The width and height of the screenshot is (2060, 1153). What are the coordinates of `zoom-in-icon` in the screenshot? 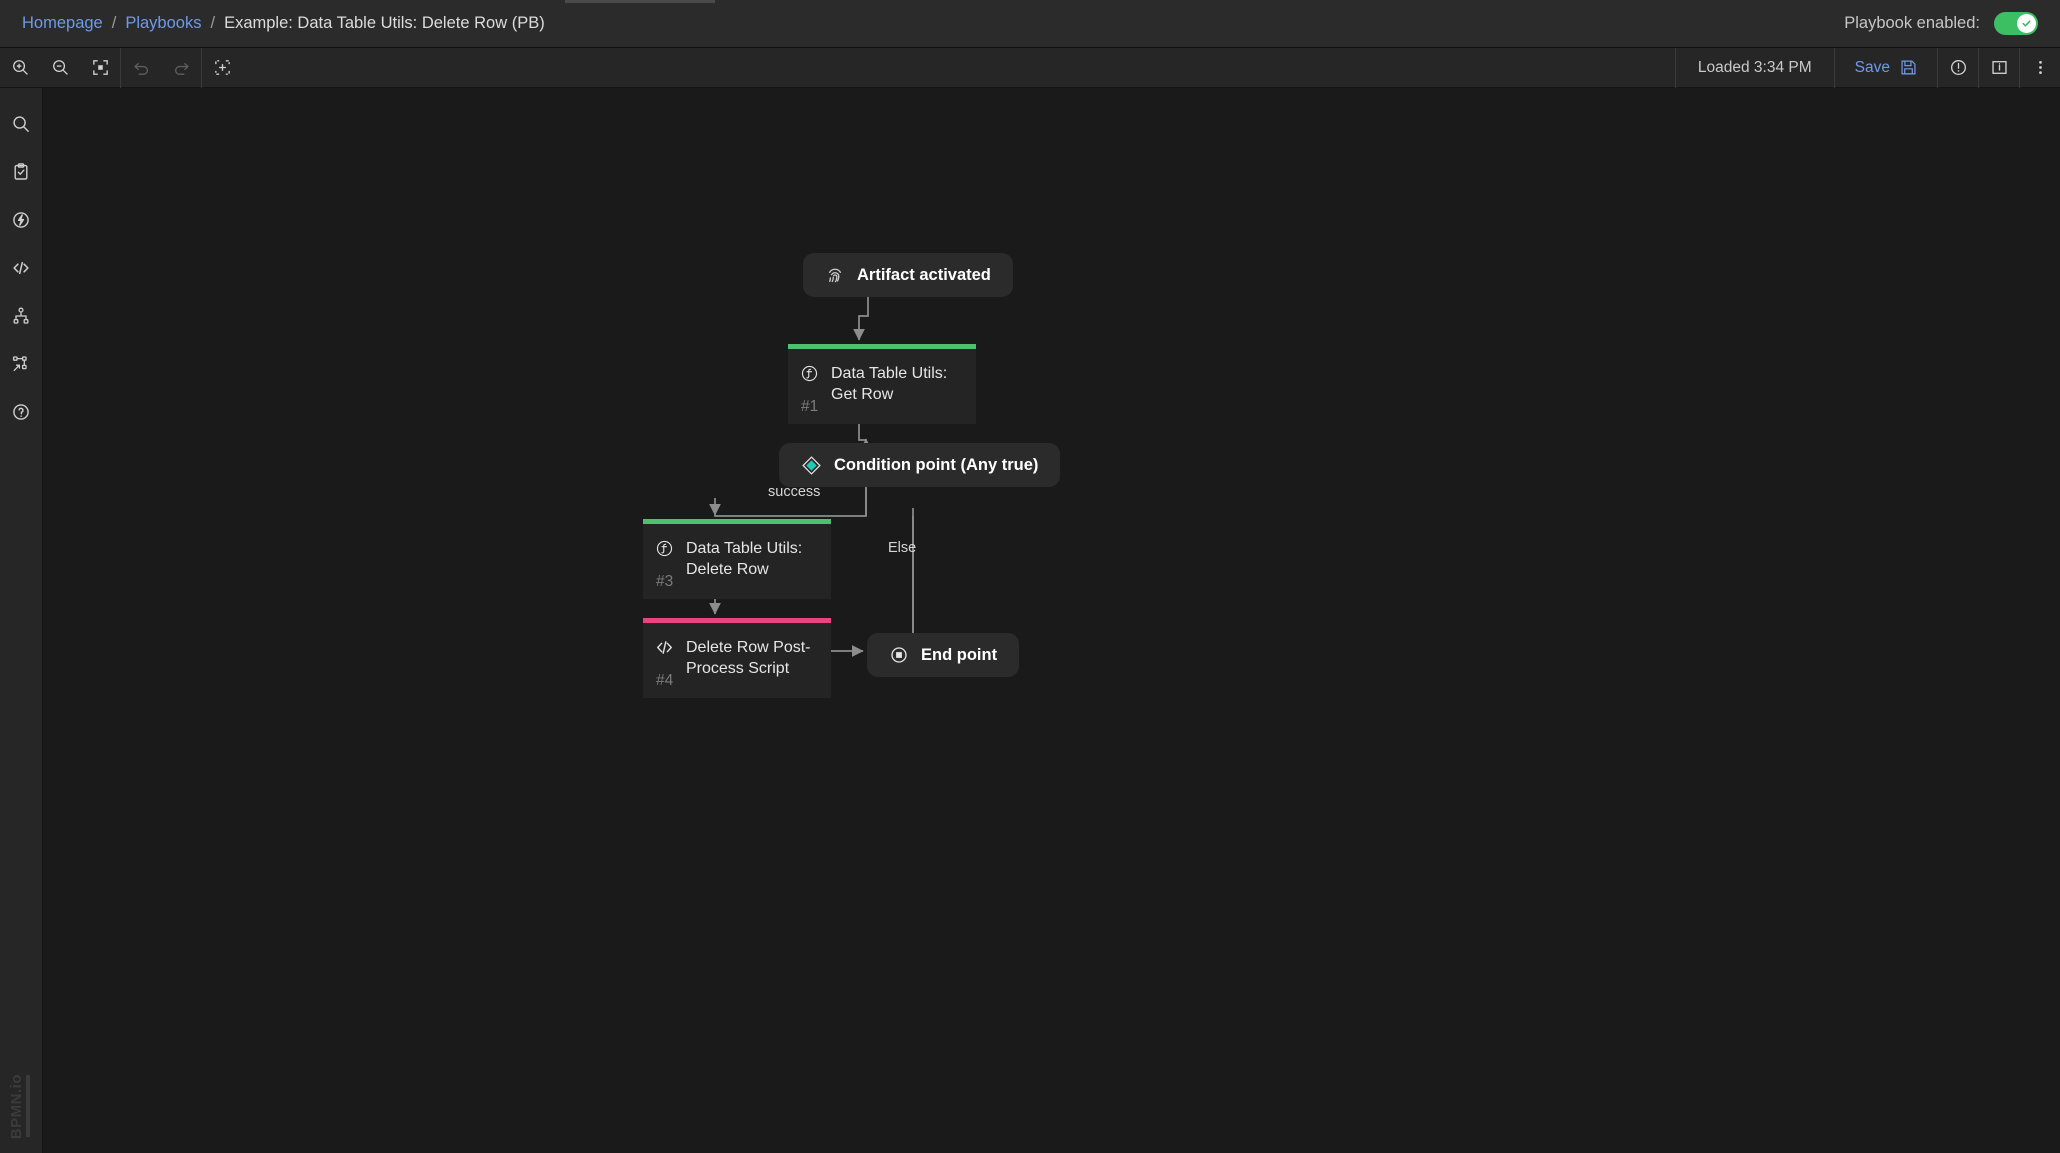 It's located at (20, 67).